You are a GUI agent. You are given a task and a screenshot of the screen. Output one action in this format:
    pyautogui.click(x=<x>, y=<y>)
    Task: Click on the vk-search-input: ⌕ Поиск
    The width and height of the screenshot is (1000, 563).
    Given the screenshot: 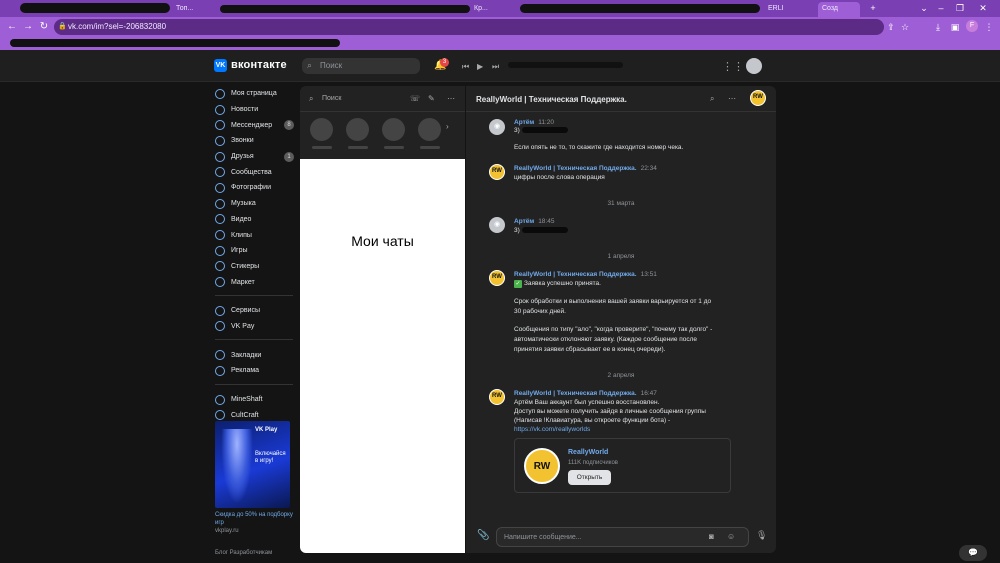 What is the action you would take?
    pyautogui.click(x=361, y=66)
    